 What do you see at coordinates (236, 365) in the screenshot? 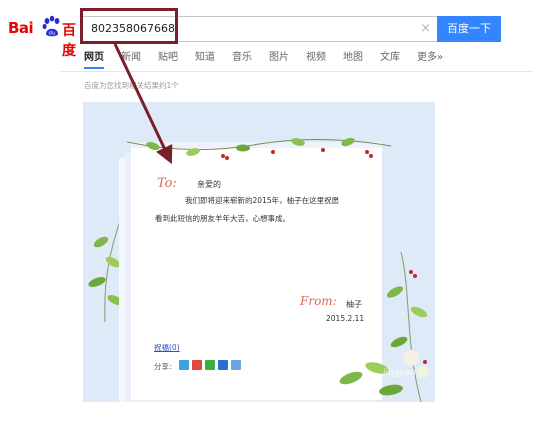
I see `tencent-share-icon` at bounding box center [236, 365].